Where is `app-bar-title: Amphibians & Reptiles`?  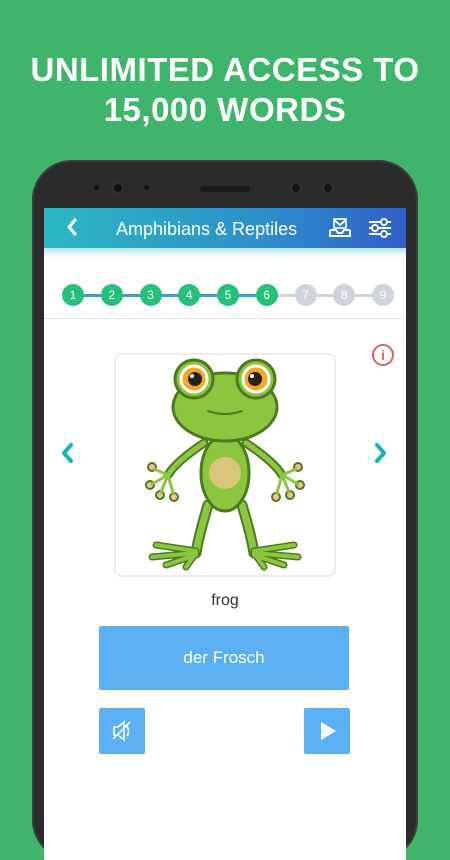
app-bar-title: Amphibians & Reptiles is located at coordinates (207, 229).